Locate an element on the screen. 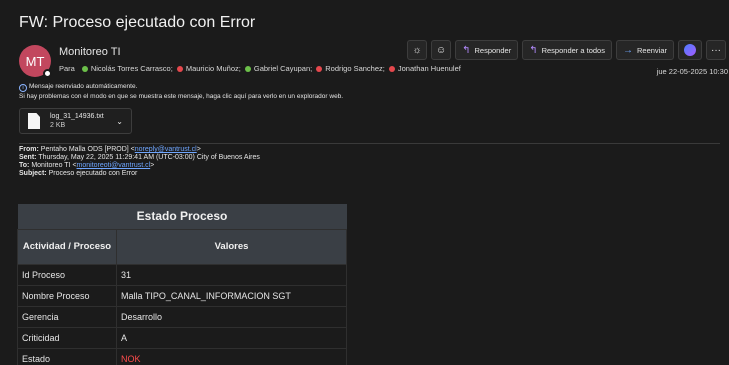 The image size is (729, 365). sender-name: Monitoreo TI is located at coordinates (90, 52).